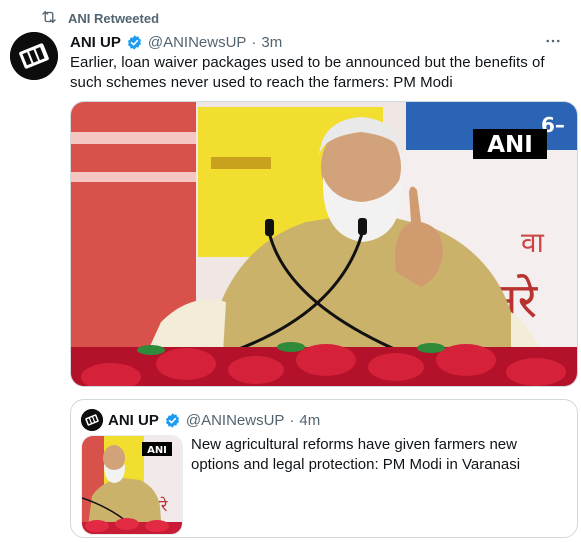 The image size is (581, 543). What do you see at coordinates (197, 42) in the screenshot?
I see `author-handle: @ANINewsUP` at bounding box center [197, 42].